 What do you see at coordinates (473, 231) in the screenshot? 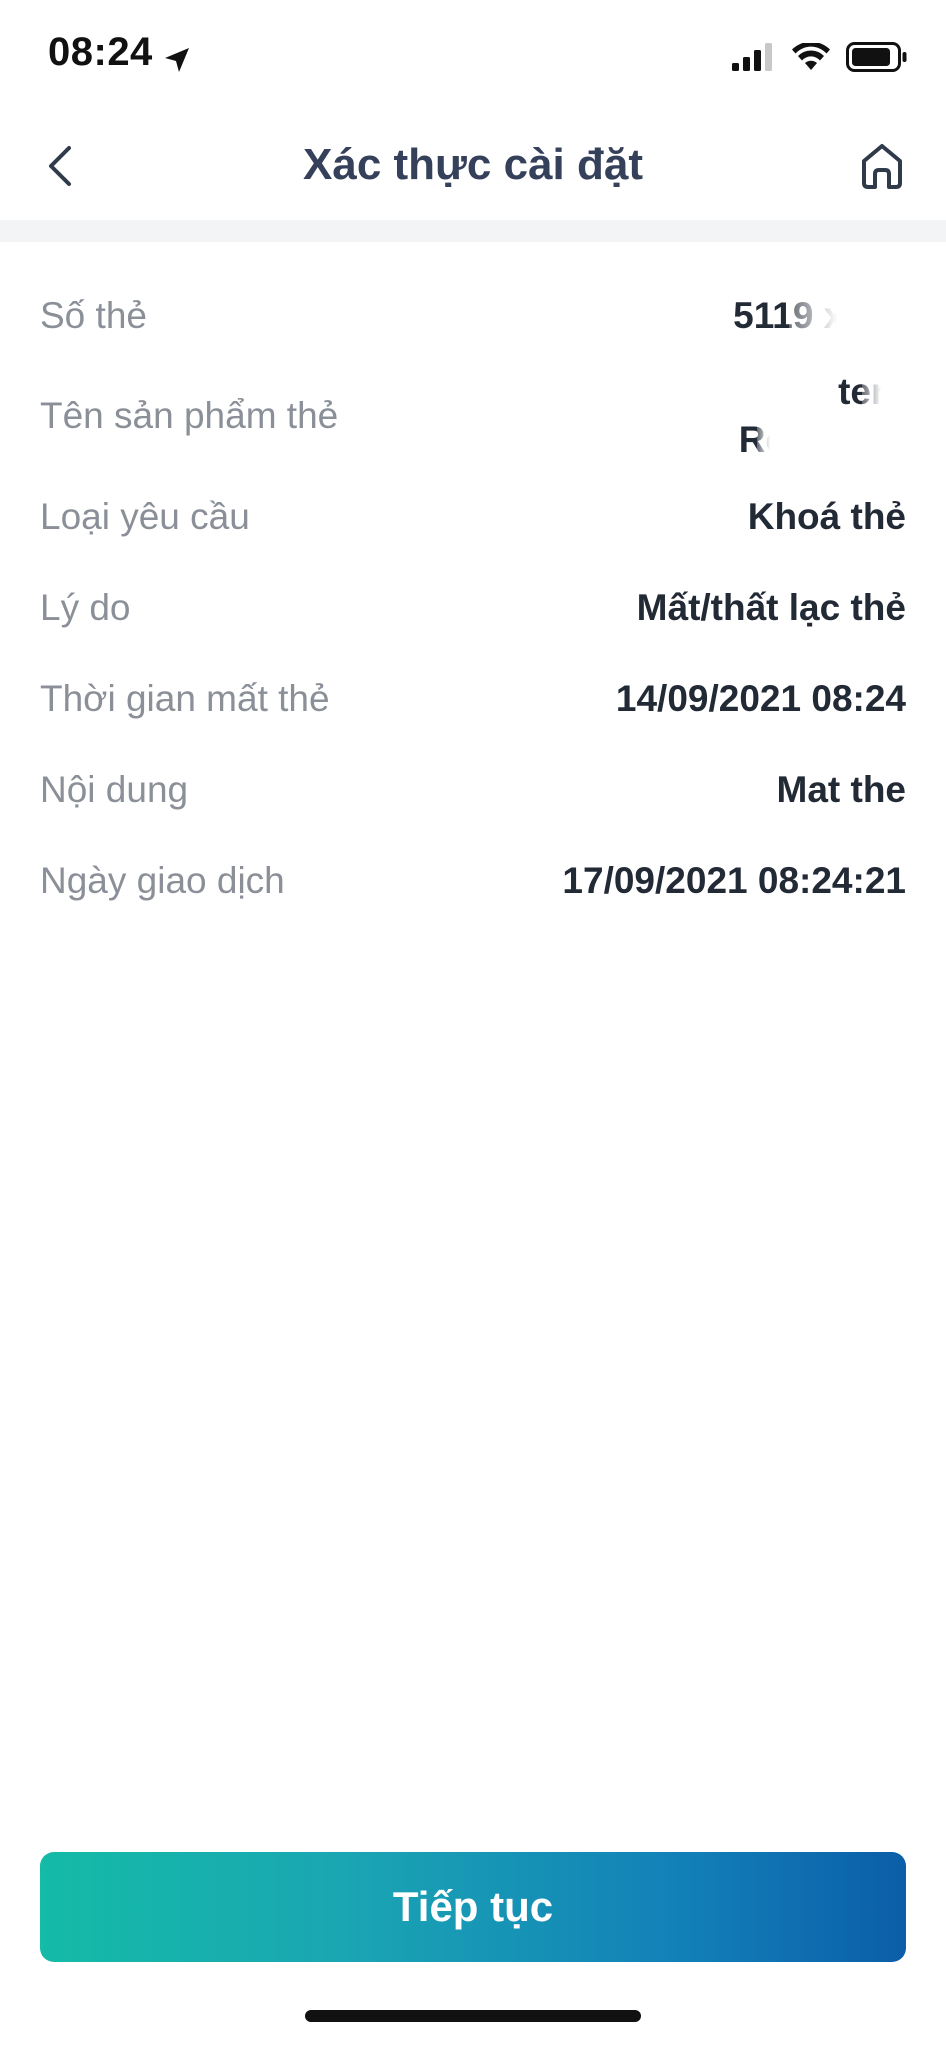
I see `header-divider` at bounding box center [473, 231].